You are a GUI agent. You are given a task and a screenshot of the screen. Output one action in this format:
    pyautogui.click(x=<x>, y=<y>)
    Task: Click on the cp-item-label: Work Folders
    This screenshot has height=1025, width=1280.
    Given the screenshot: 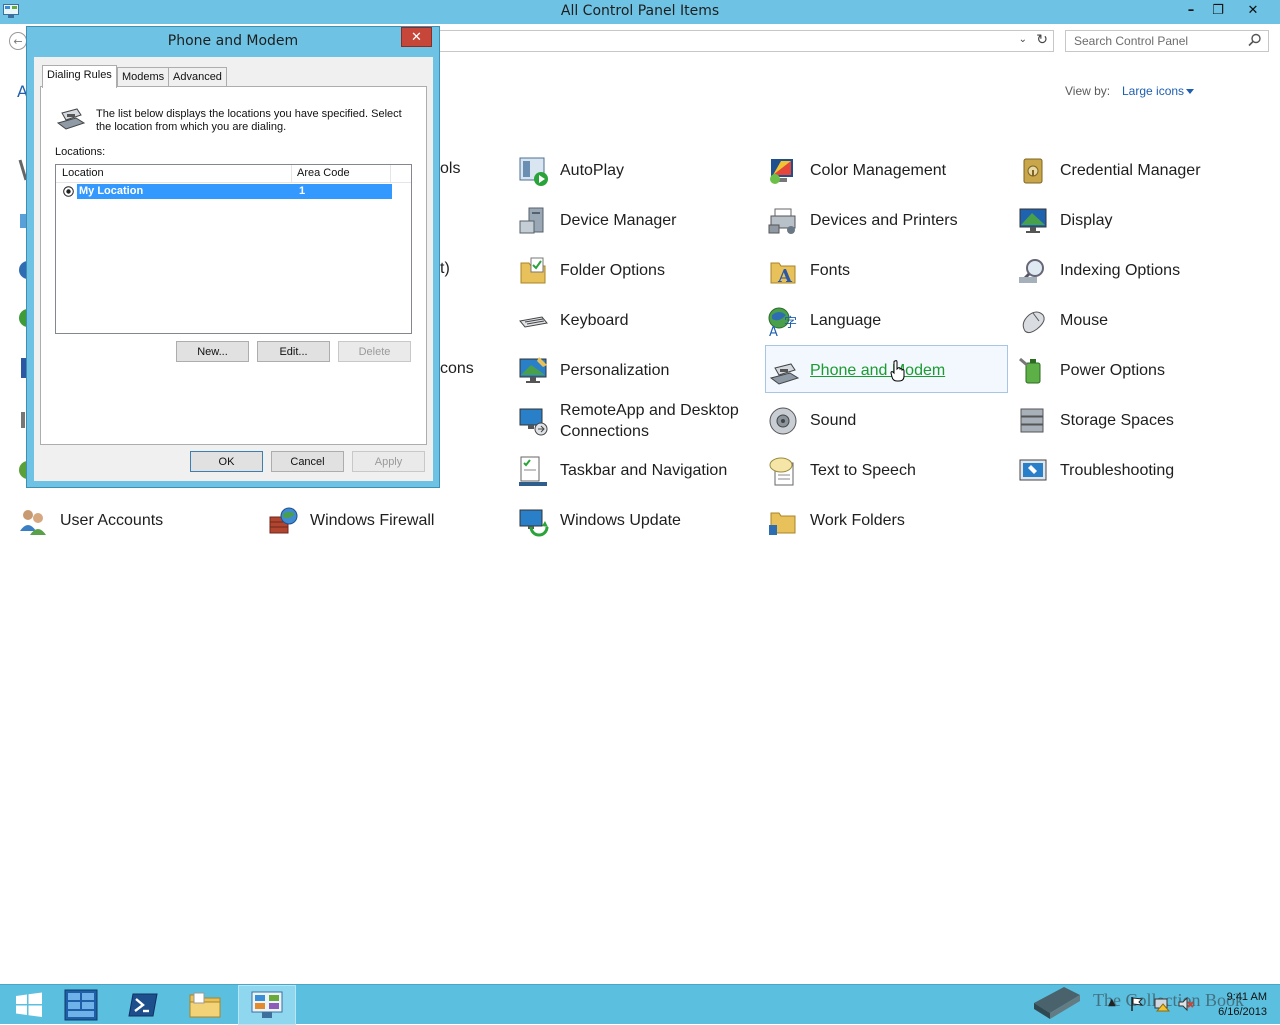 What is the action you would take?
    pyautogui.click(x=857, y=520)
    